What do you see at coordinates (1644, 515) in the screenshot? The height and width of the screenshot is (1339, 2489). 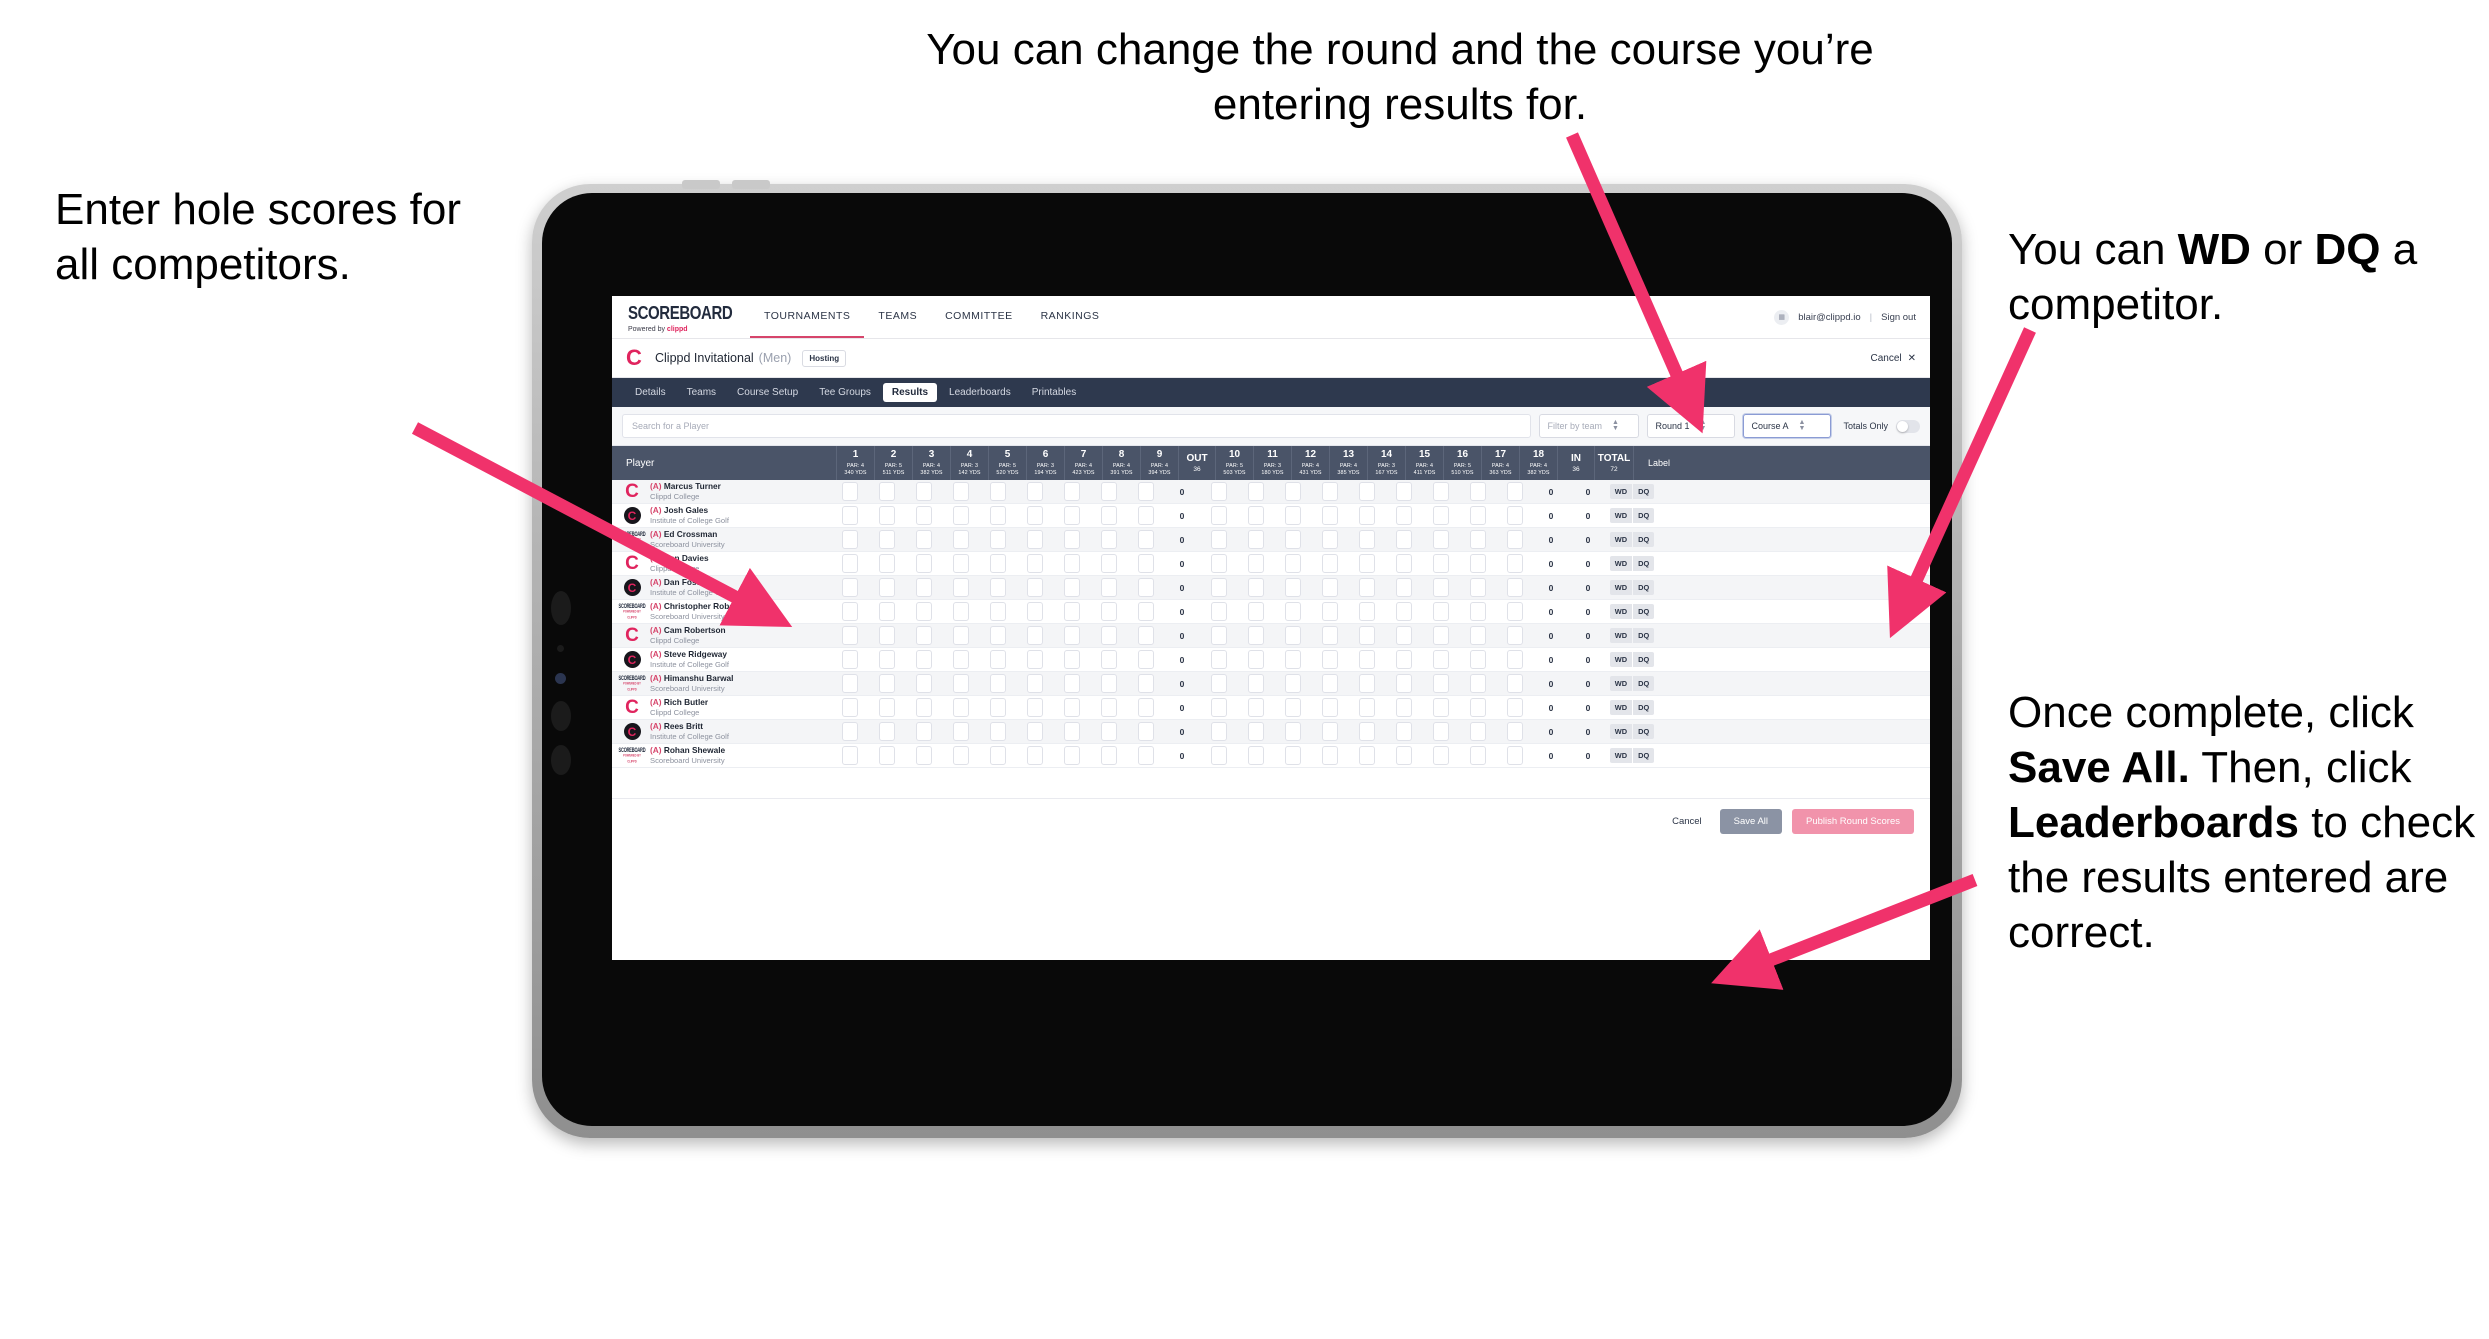 I see `dq-button: DQ` at bounding box center [1644, 515].